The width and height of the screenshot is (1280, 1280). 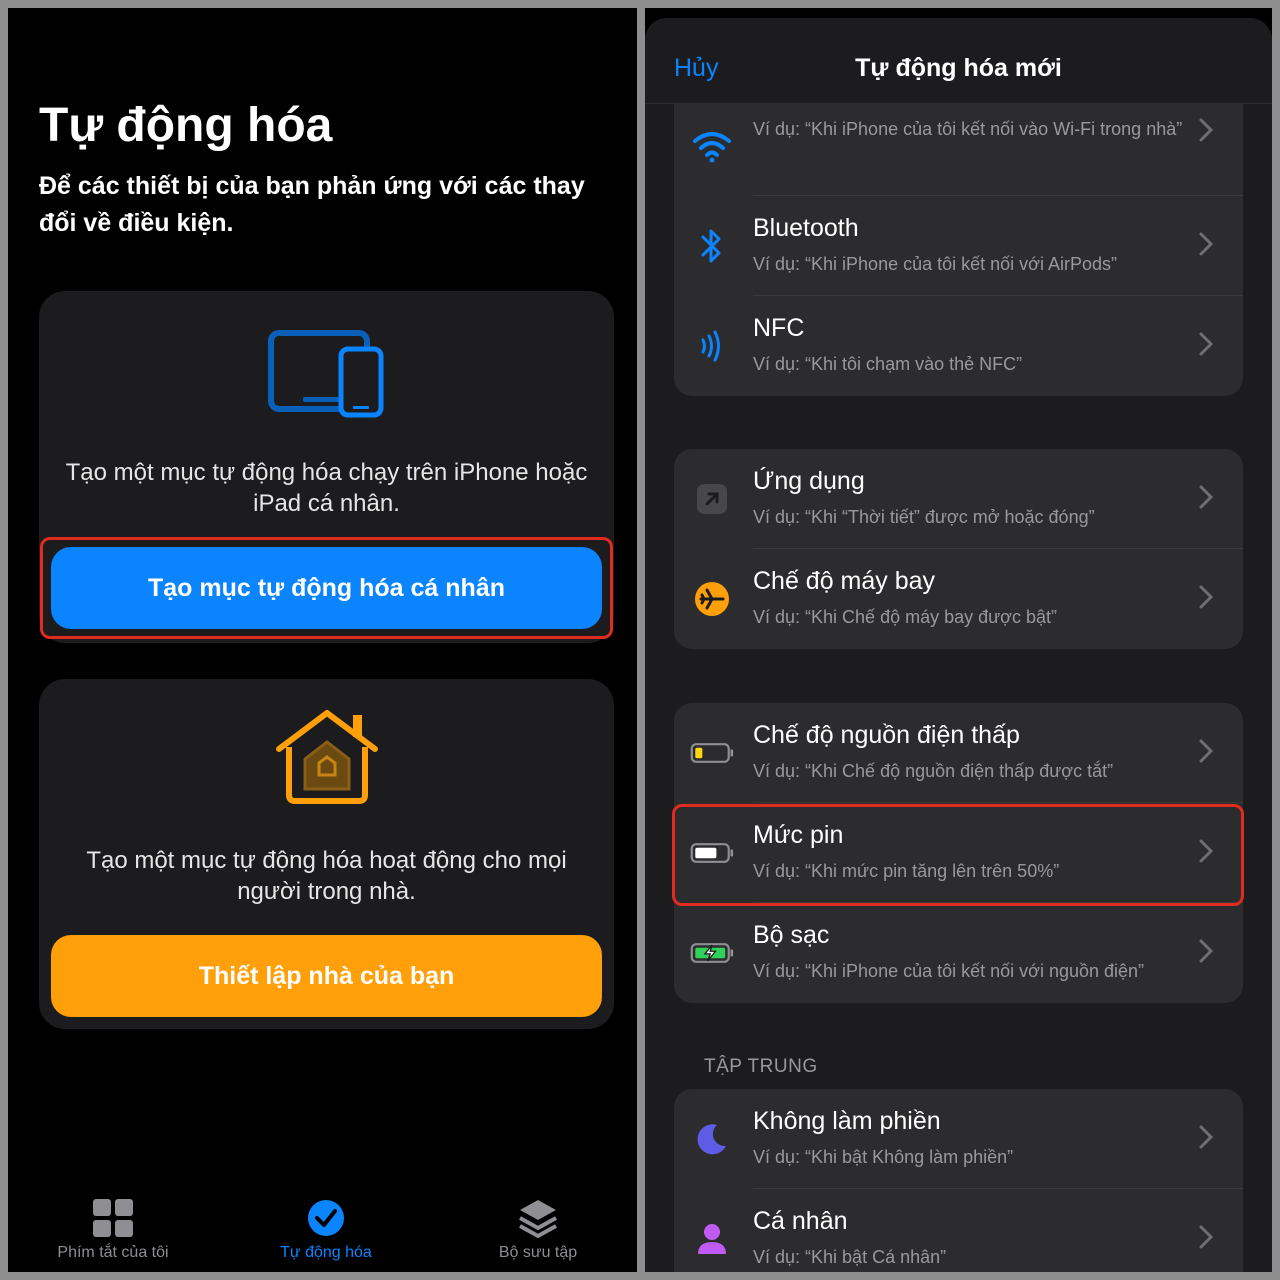 I want to click on trigger-row-personal: Cá nhân Ví dụ: “Khi bật Cá nhân”, so click(x=958, y=1230).